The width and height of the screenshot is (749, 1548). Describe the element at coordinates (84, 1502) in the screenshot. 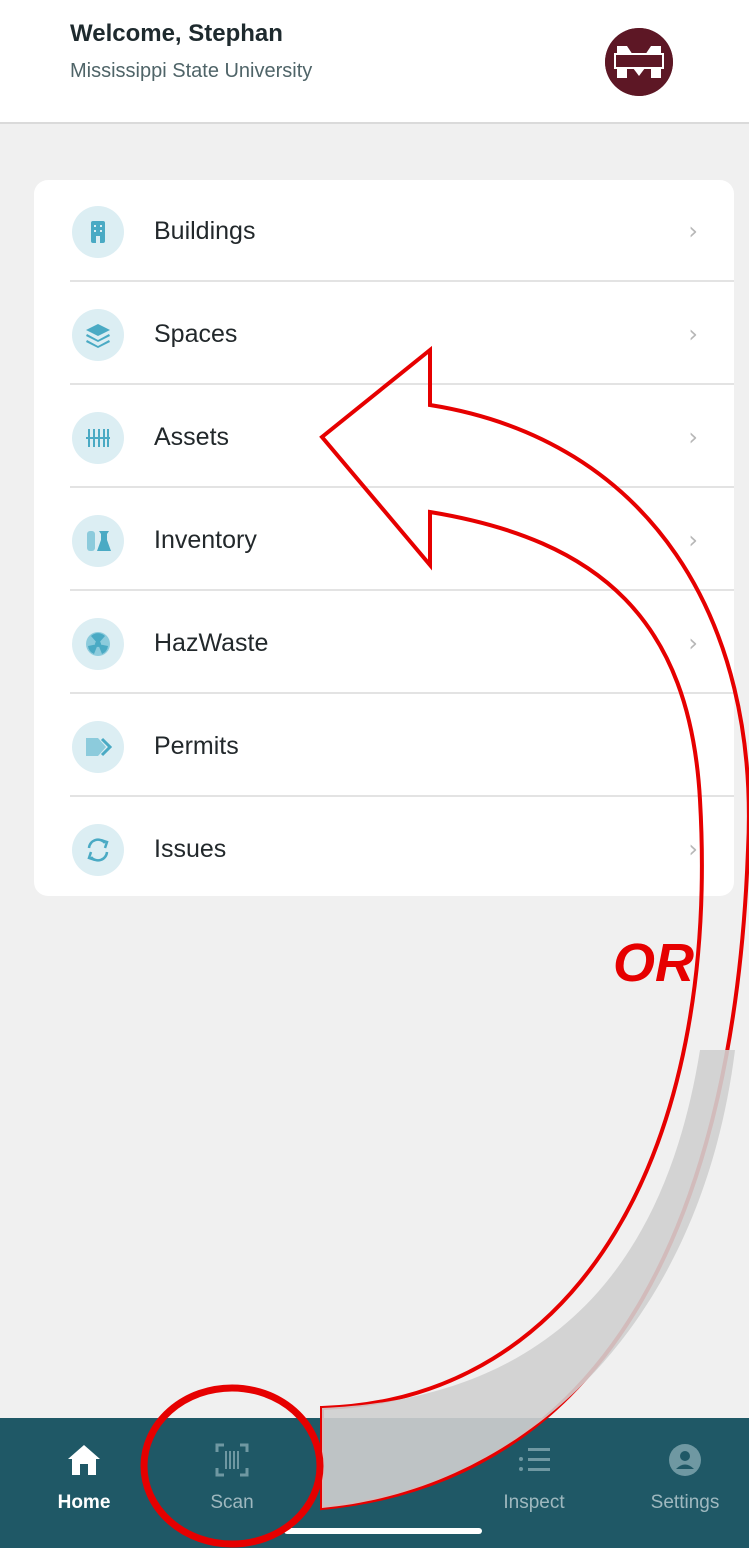

I see `nav-label-home: Home` at that location.